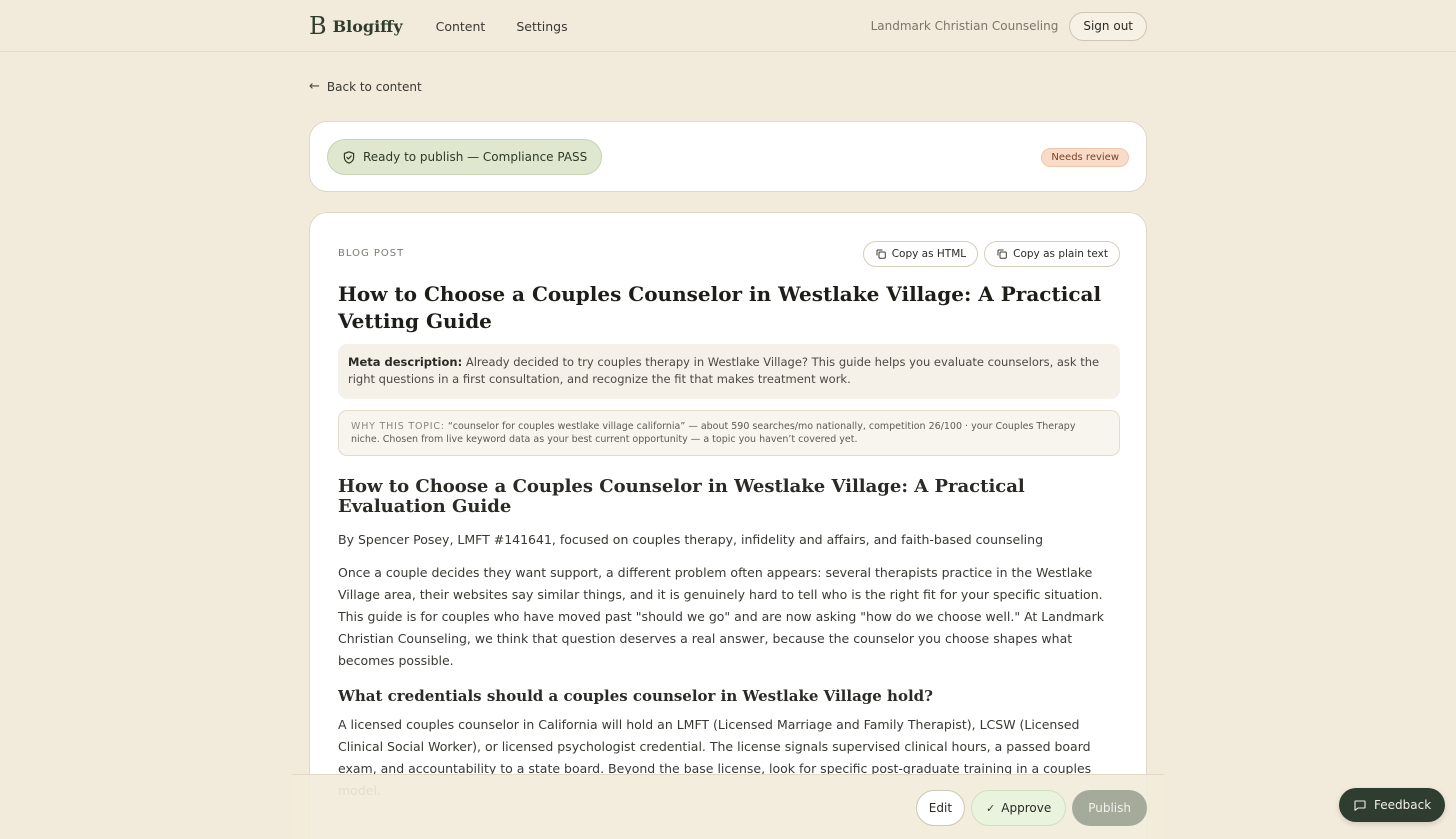  Describe the element at coordinates (398, 426) in the screenshot. I see `why-this-topic-label: WHY THIS TOPIC:` at that location.